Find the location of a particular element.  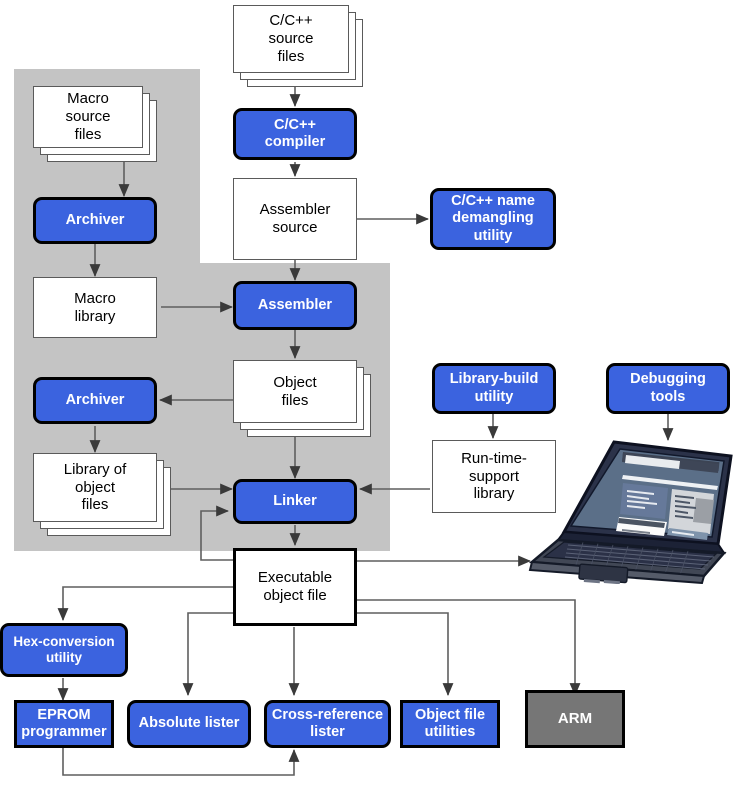

node-arm-target: ARM is located at coordinates (575, 719).